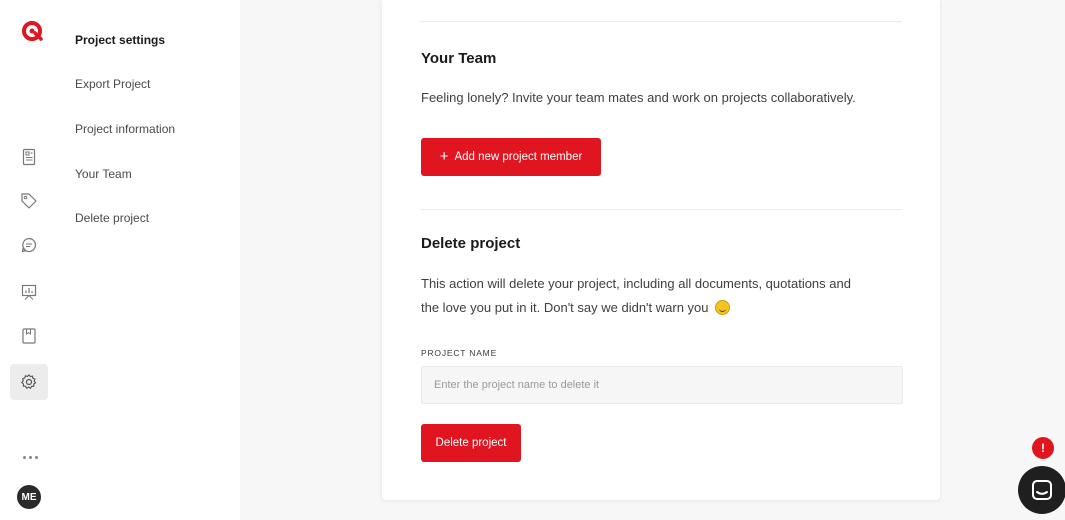 The width and height of the screenshot is (1065, 520). I want to click on add-project-member-button: + Add new project member, so click(511, 157).